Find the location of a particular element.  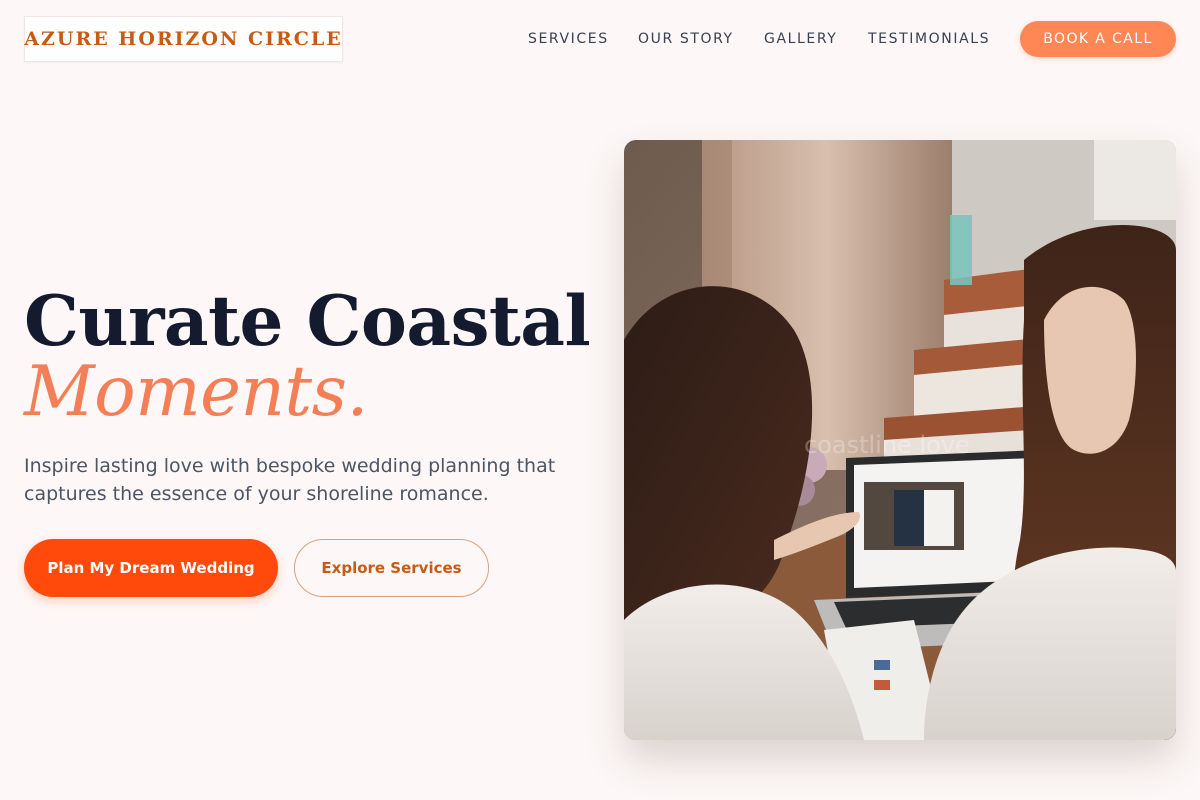

nav-link-gallery: GALLERY is located at coordinates (800, 39).